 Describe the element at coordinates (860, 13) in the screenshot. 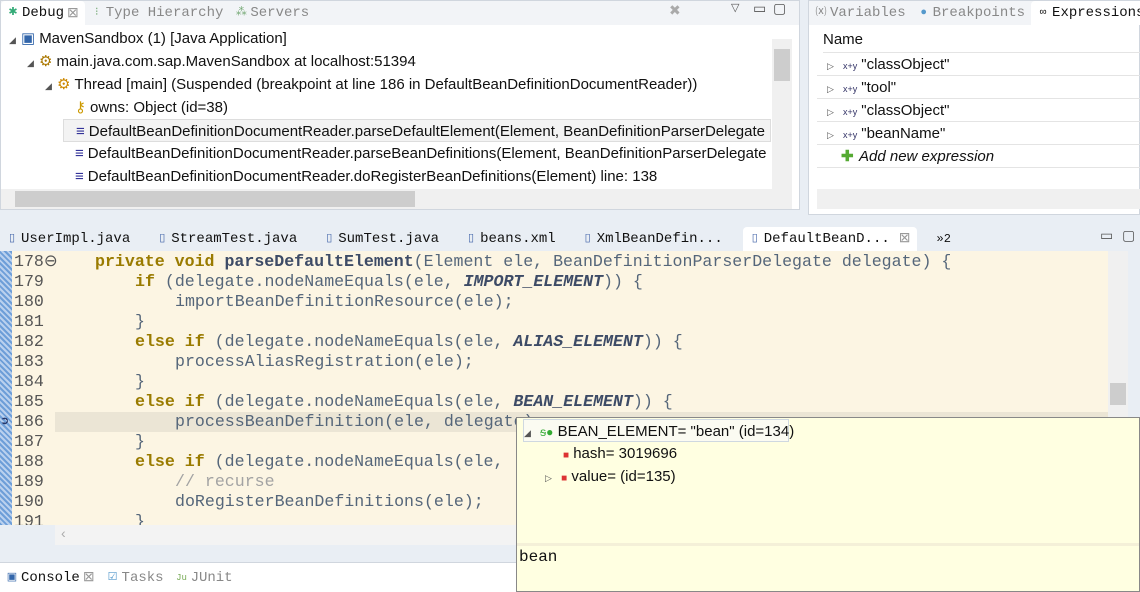

I see `tab-variables: ⒳ Variables` at that location.